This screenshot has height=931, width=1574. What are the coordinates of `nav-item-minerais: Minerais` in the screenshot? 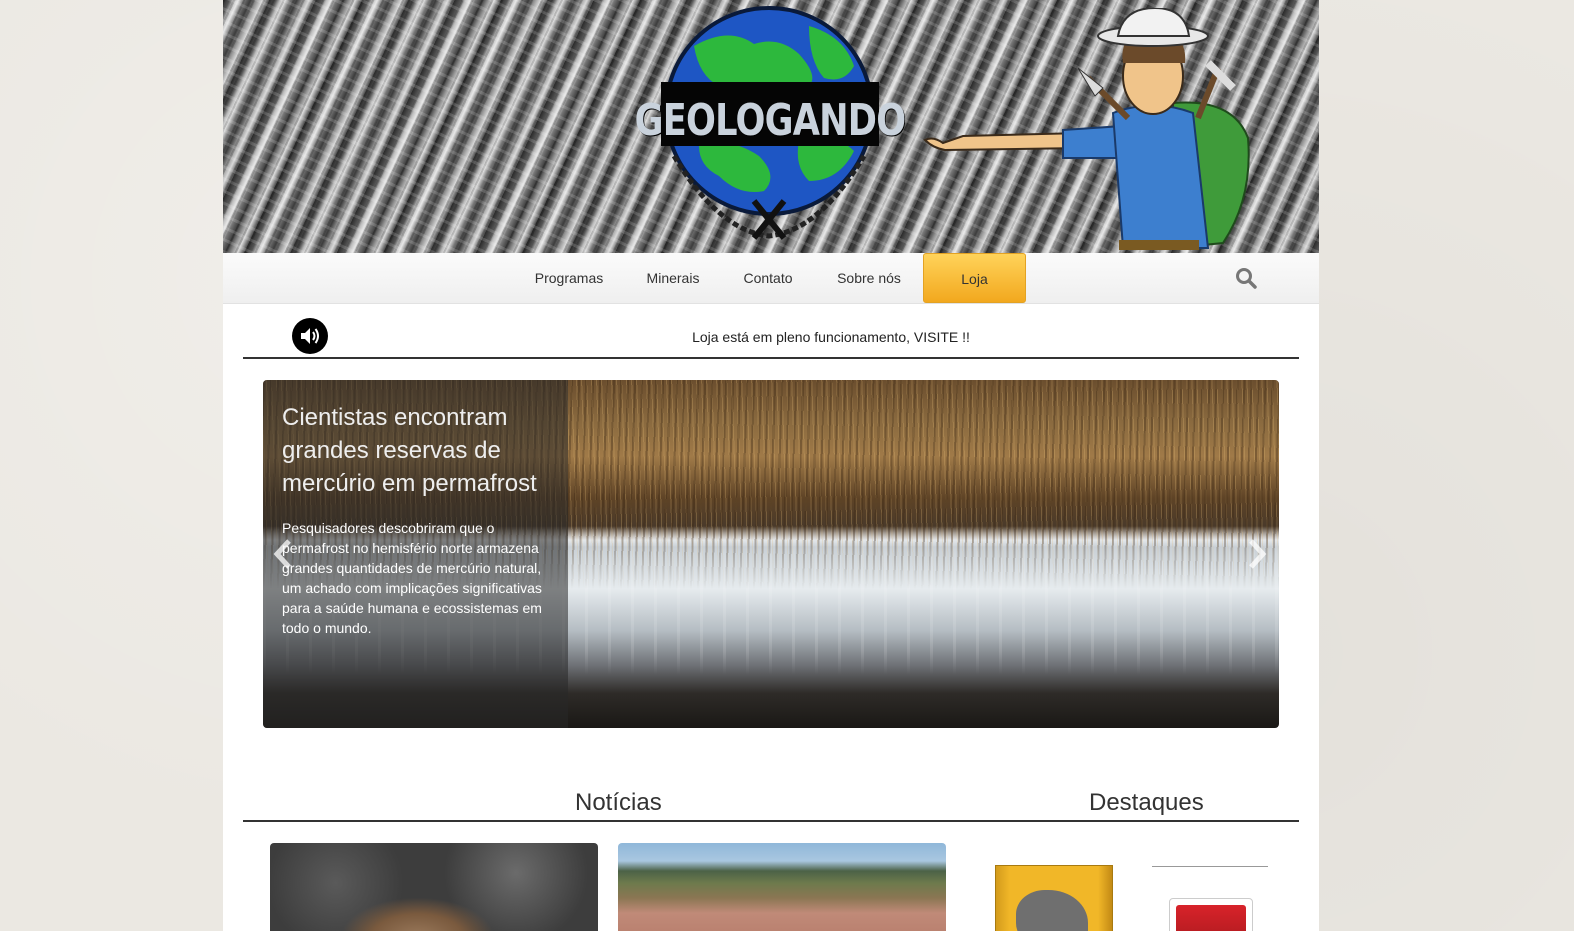 It's located at (673, 278).